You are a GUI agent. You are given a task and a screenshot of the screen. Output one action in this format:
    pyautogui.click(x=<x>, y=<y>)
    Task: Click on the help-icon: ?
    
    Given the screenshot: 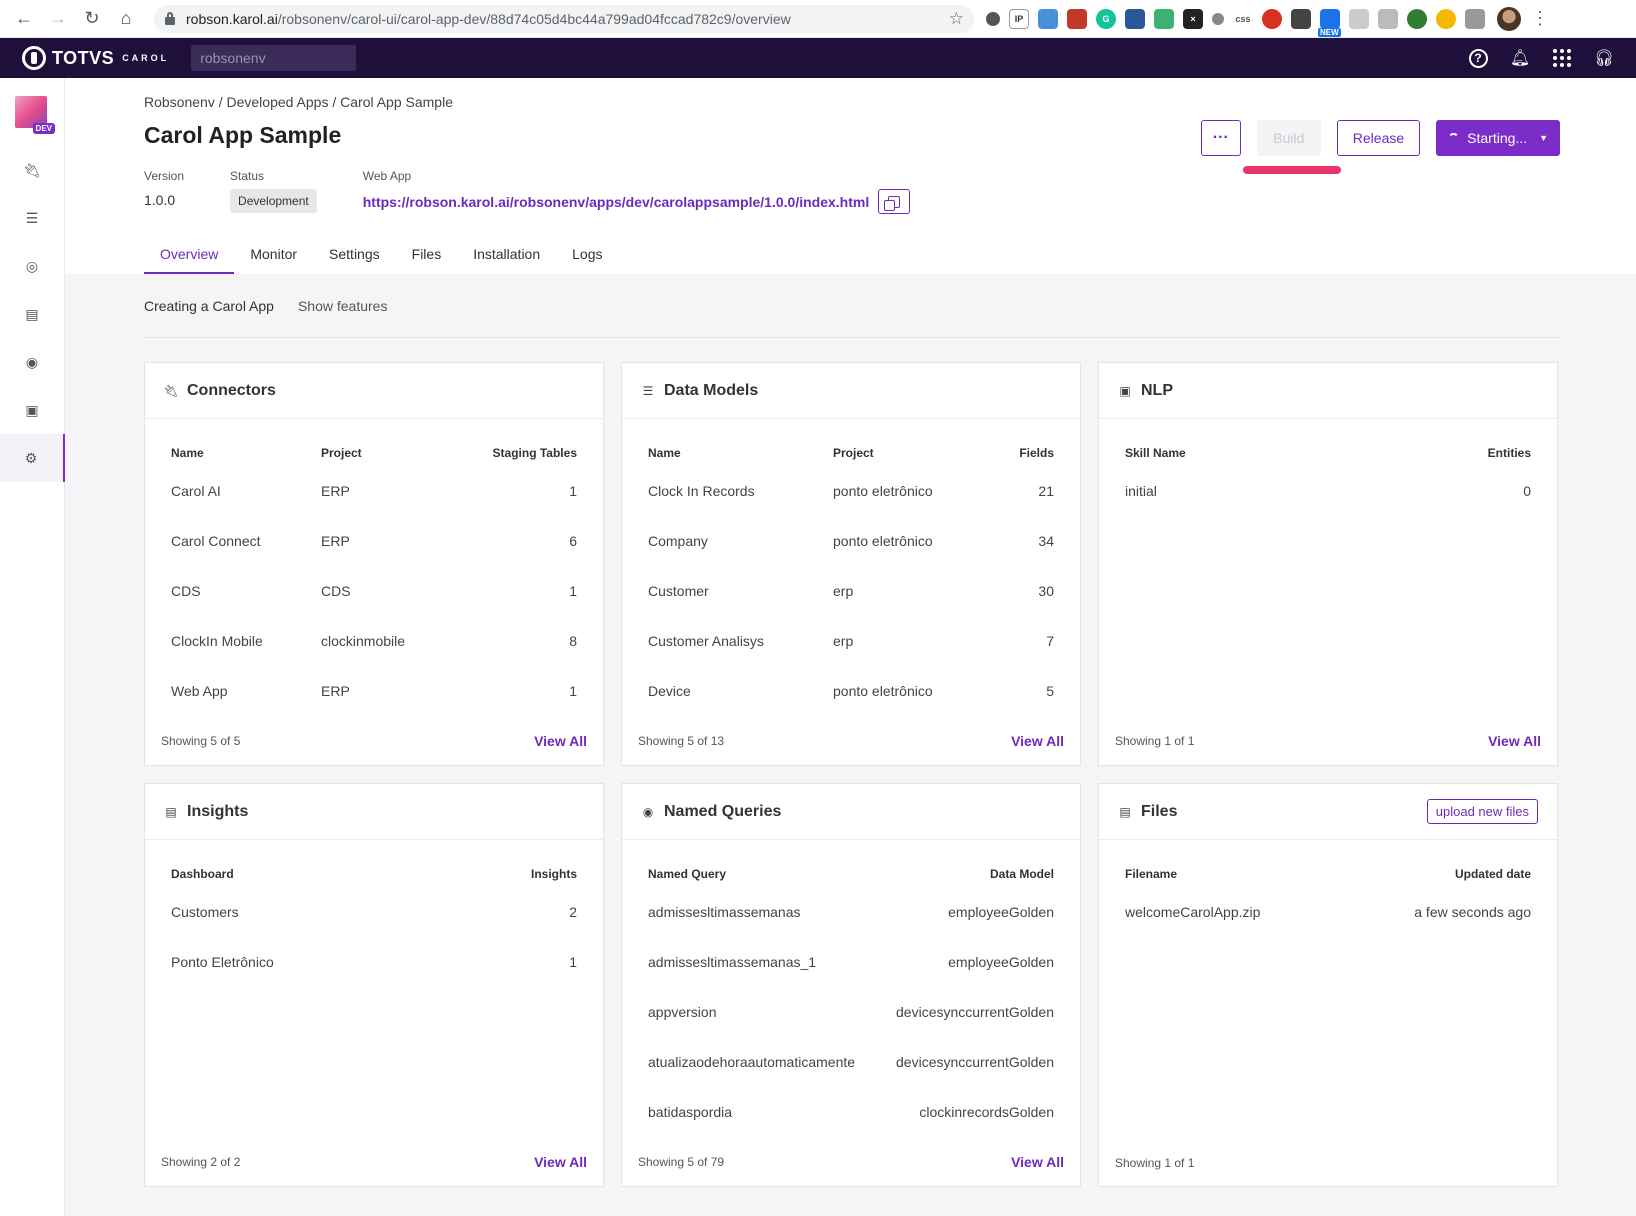 What is the action you would take?
    pyautogui.click(x=1478, y=58)
    